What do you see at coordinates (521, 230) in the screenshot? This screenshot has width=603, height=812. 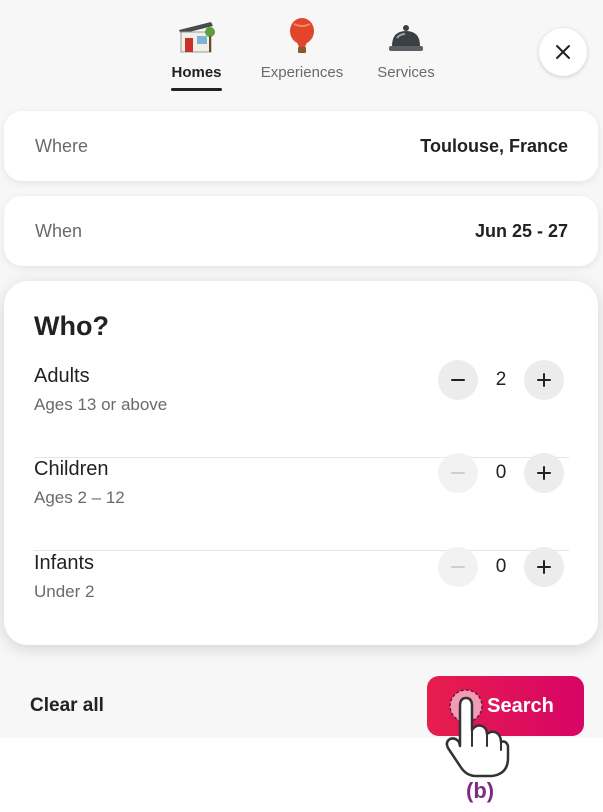 I see `when-value: Jun 25 - 27` at bounding box center [521, 230].